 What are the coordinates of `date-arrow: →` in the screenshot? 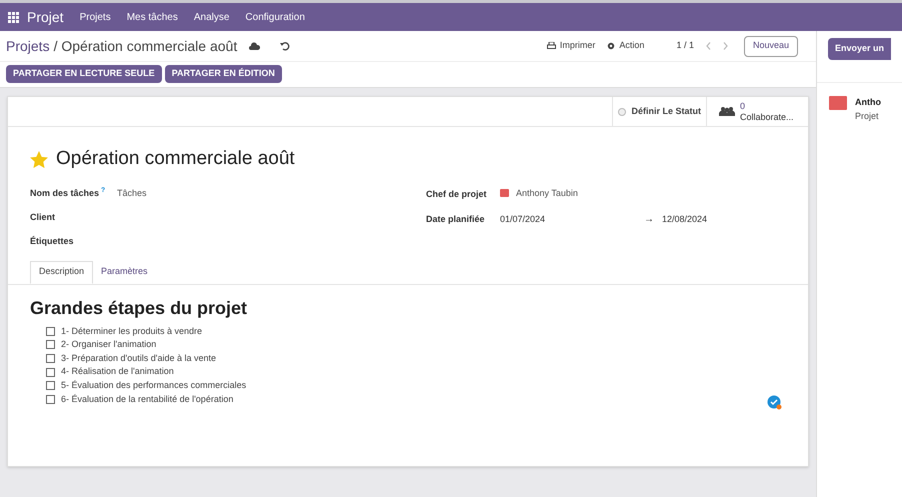 It's located at (649, 219).